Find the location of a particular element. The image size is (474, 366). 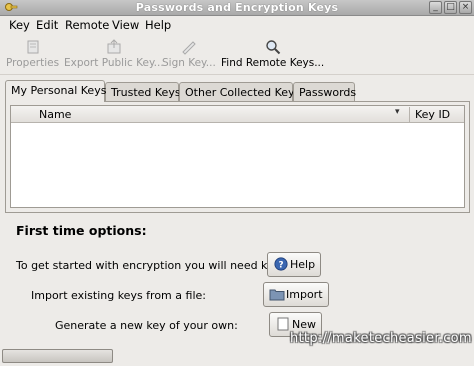

first-time-title: First time options: is located at coordinates (81, 230).